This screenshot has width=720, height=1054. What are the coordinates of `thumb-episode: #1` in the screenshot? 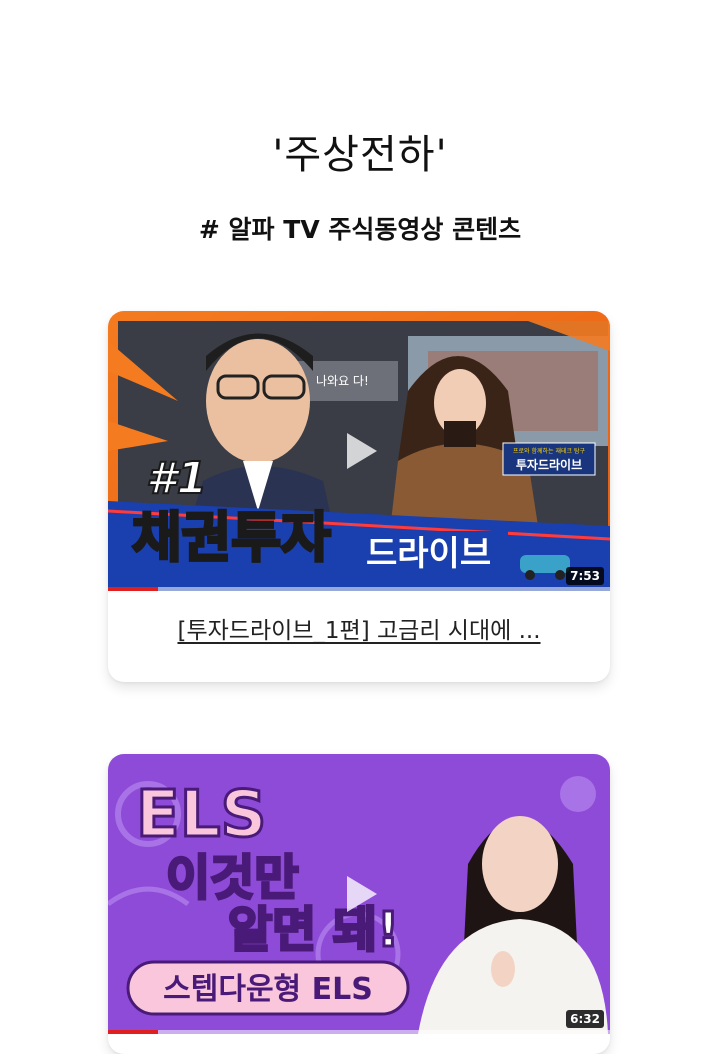 It's located at (176, 478).